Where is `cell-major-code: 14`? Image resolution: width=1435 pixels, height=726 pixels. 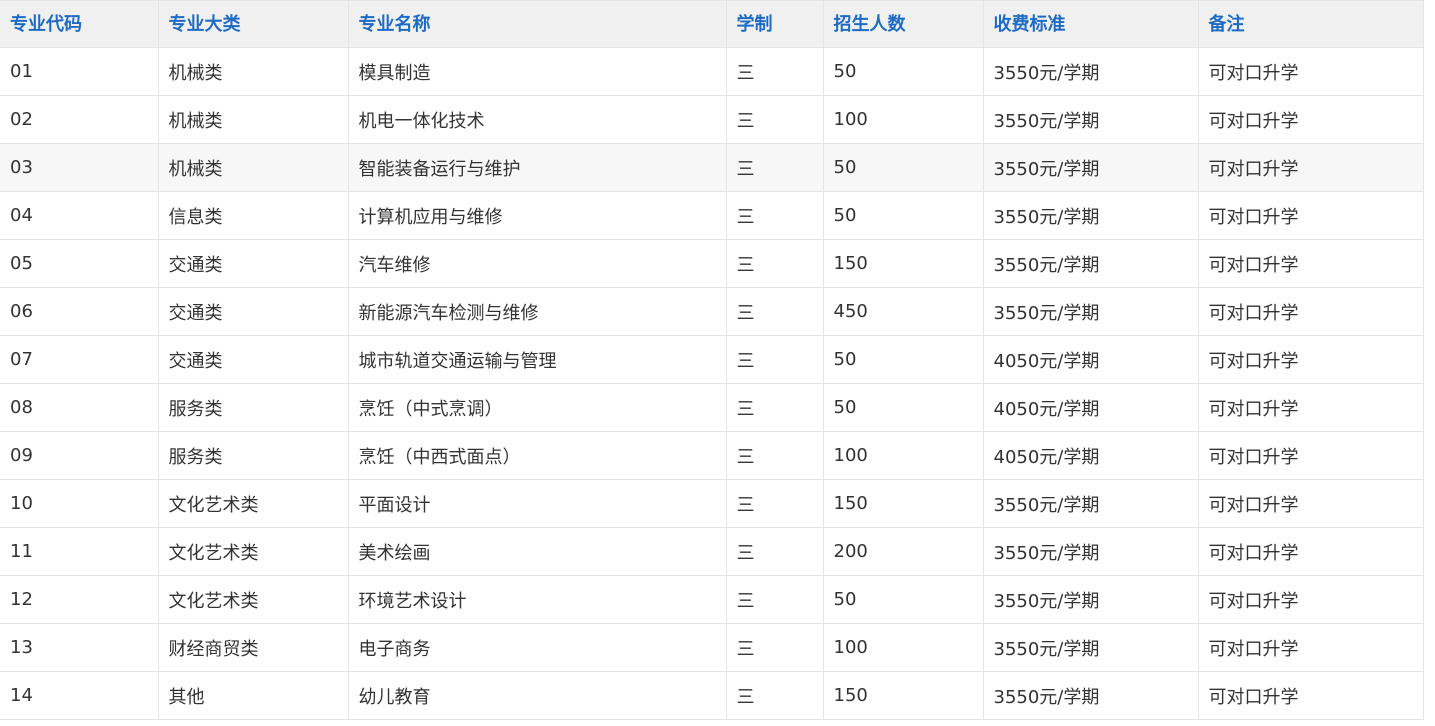
cell-major-code: 14 is located at coordinates (79, 695).